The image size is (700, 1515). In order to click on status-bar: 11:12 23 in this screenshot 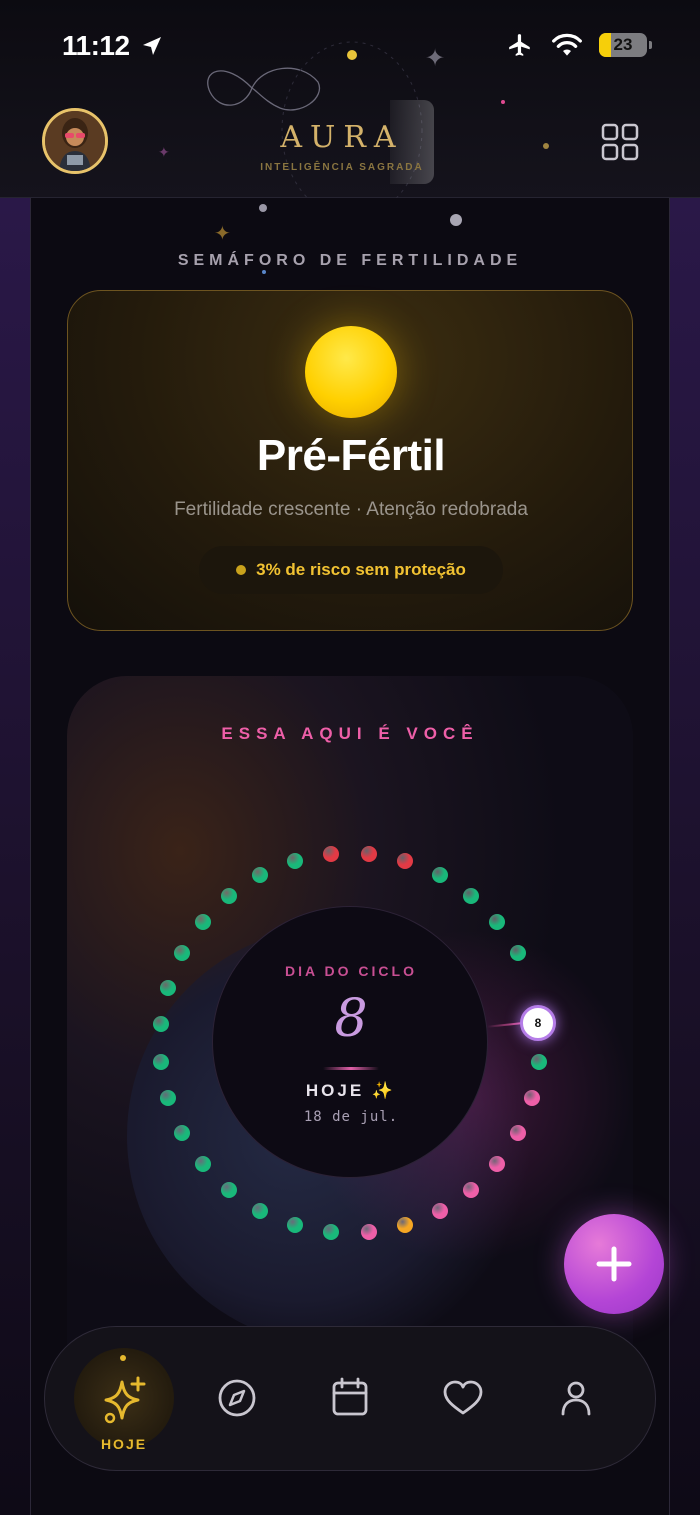, I will do `click(350, 48)`.